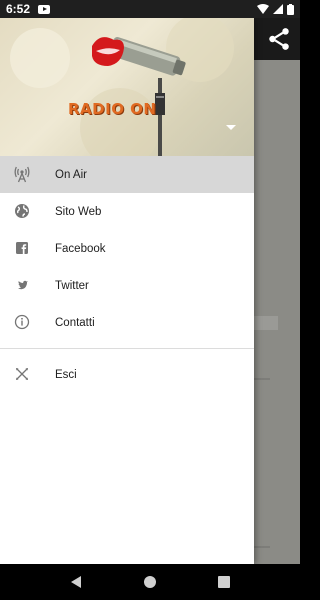 The height and width of the screenshot is (600, 320). What do you see at coordinates (72, 285) in the screenshot?
I see `menu-label: Twitter` at bounding box center [72, 285].